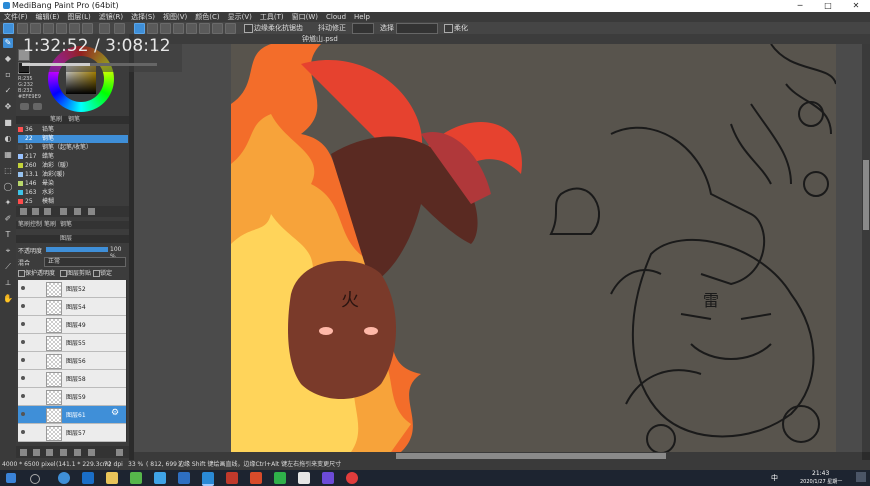 The height and width of the screenshot is (486, 870). What do you see at coordinates (828, 6) in the screenshot?
I see `maximize-button: □` at bounding box center [828, 6].